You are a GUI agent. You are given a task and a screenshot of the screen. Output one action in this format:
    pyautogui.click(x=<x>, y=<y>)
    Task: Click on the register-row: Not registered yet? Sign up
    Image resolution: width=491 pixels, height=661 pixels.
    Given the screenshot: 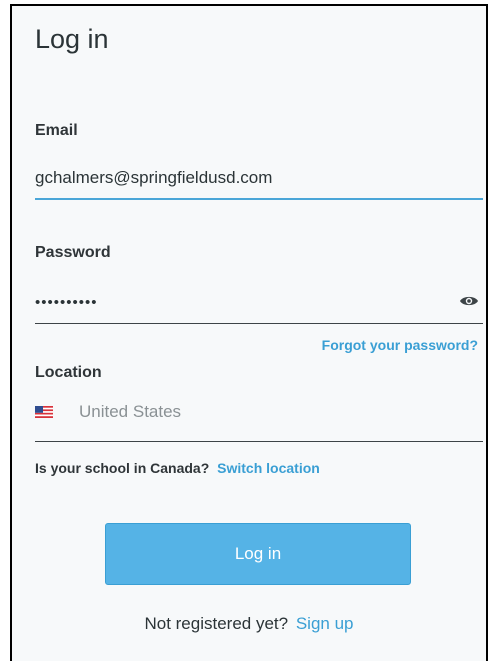 What is the action you would take?
    pyautogui.click(x=249, y=624)
    